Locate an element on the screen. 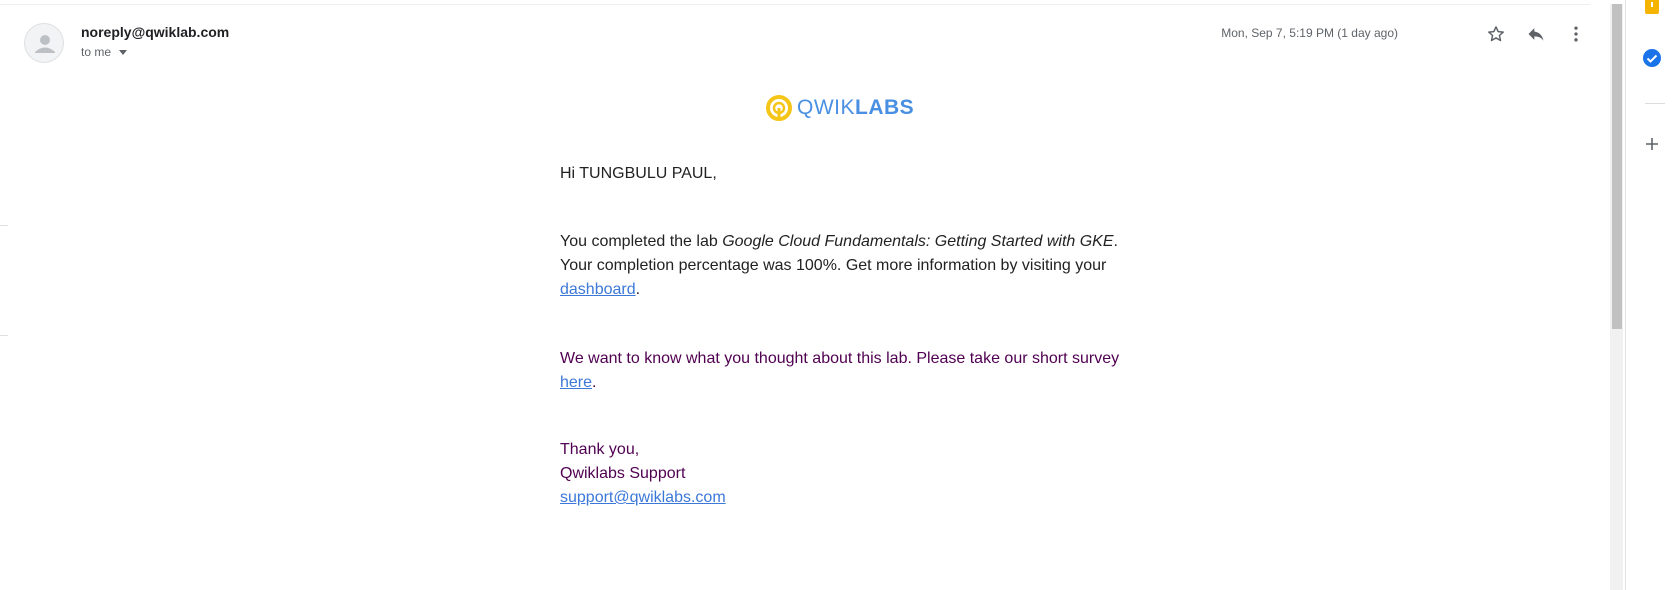 Image resolution: width=1673 pixels, height=590 pixels. star-icon is located at coordinates (1496, 34).